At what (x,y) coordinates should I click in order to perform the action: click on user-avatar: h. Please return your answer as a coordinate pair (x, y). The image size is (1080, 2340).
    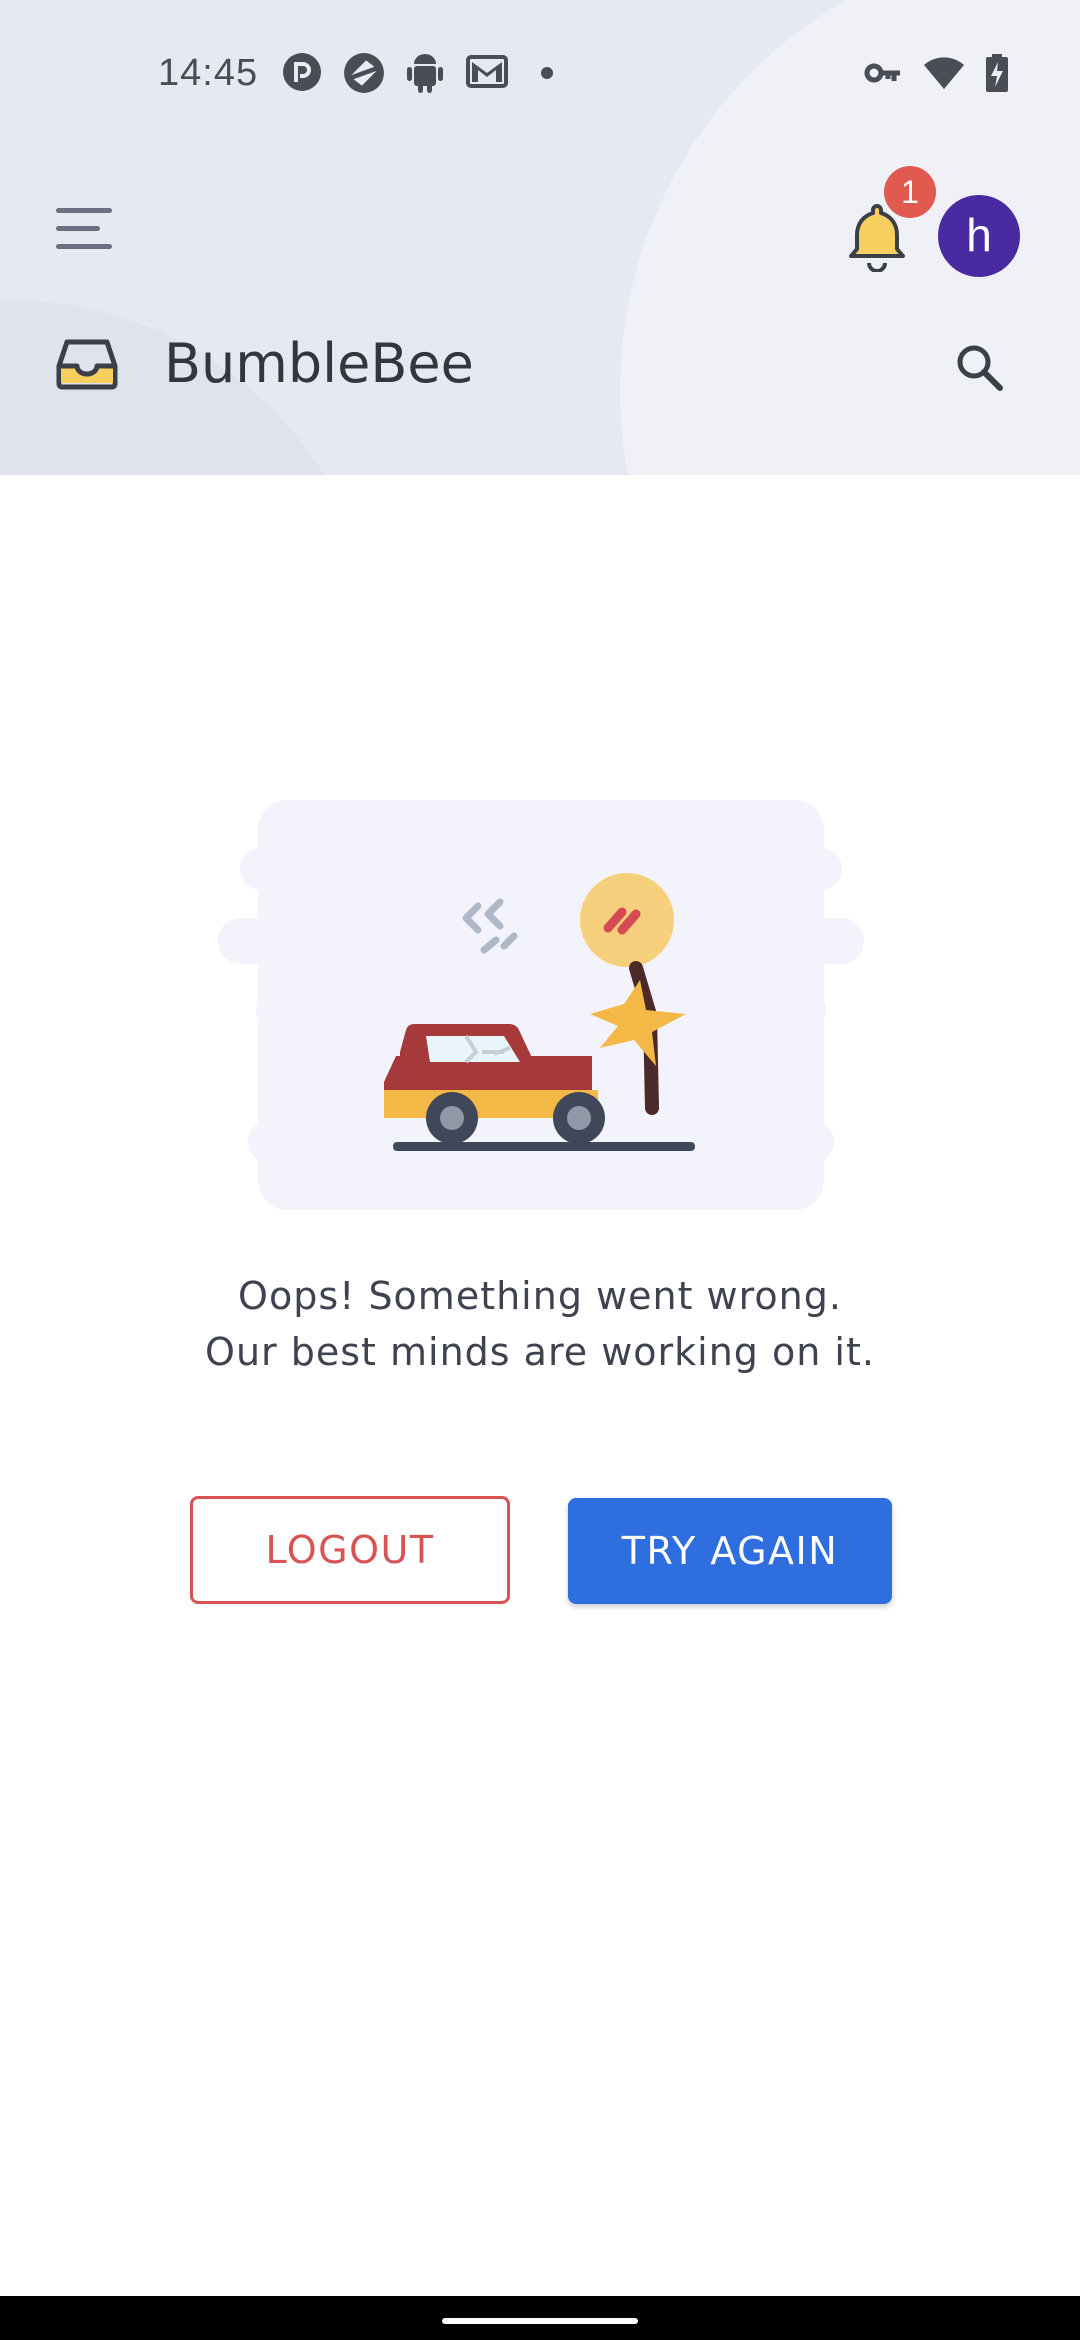
    Looking at the image, I should click on (979, 236).